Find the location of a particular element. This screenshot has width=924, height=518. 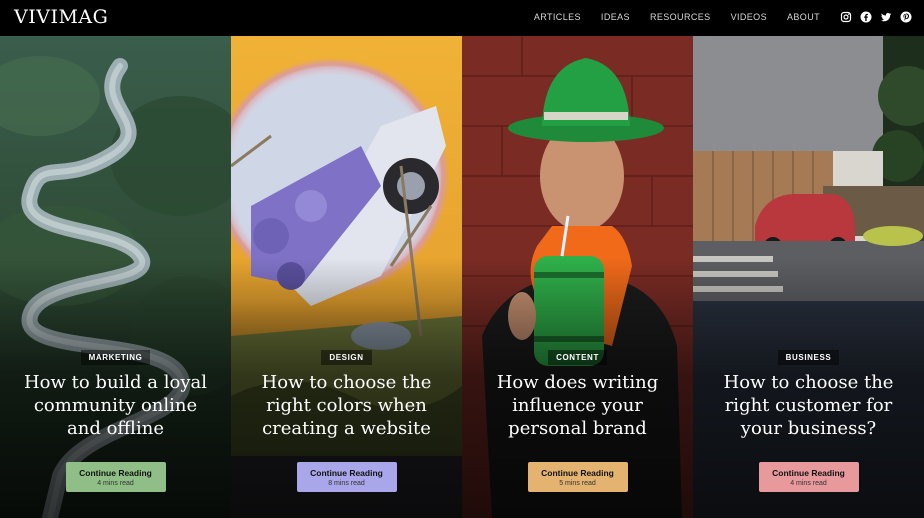

category-badge: MARKETING is located at coordinates (115, 357).